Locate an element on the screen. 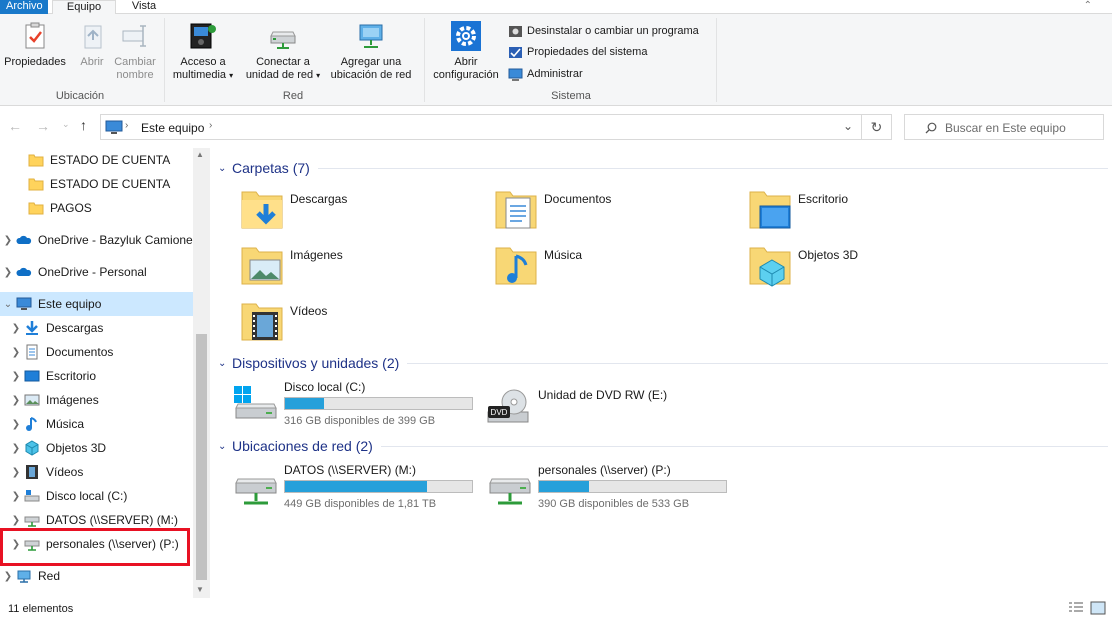 This screenshot has width=1112, height=621. network-icon is located at coordinates (24, 576).